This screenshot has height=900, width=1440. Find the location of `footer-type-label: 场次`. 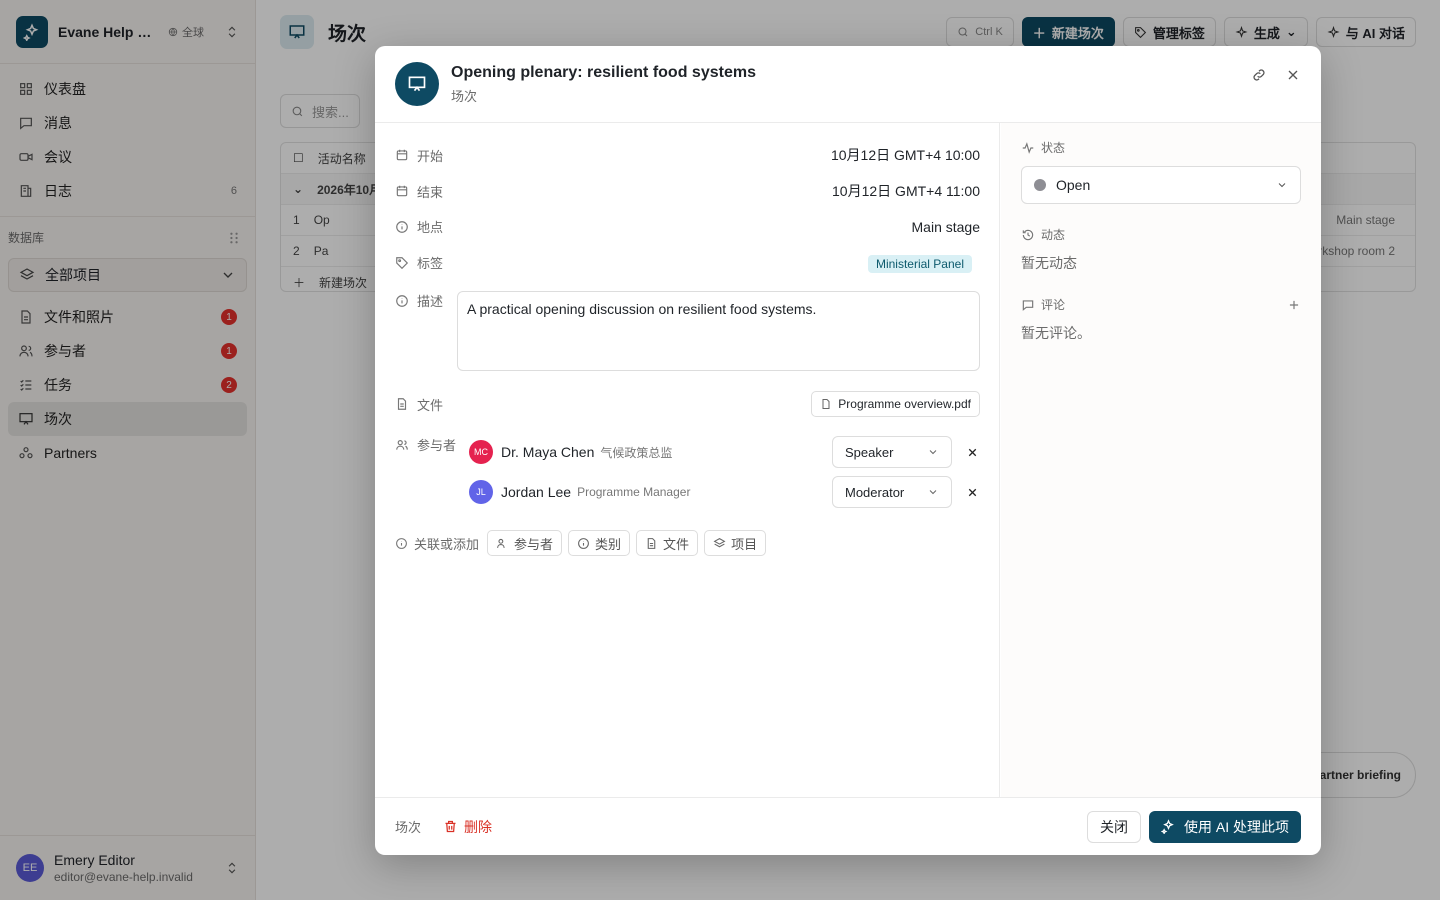

footer-type-label: 场次 is located at coordinates (408, 827).